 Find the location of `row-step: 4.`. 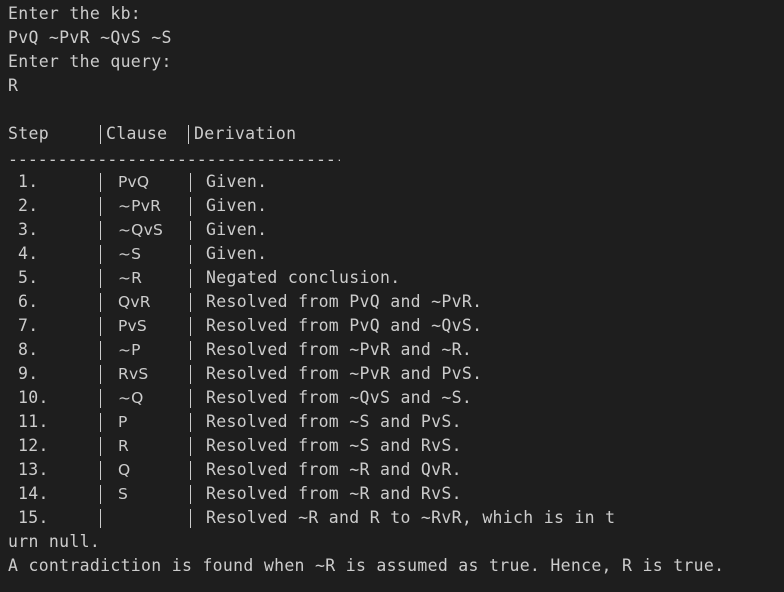

row-step: 4. is located at coordinates (28, 253).